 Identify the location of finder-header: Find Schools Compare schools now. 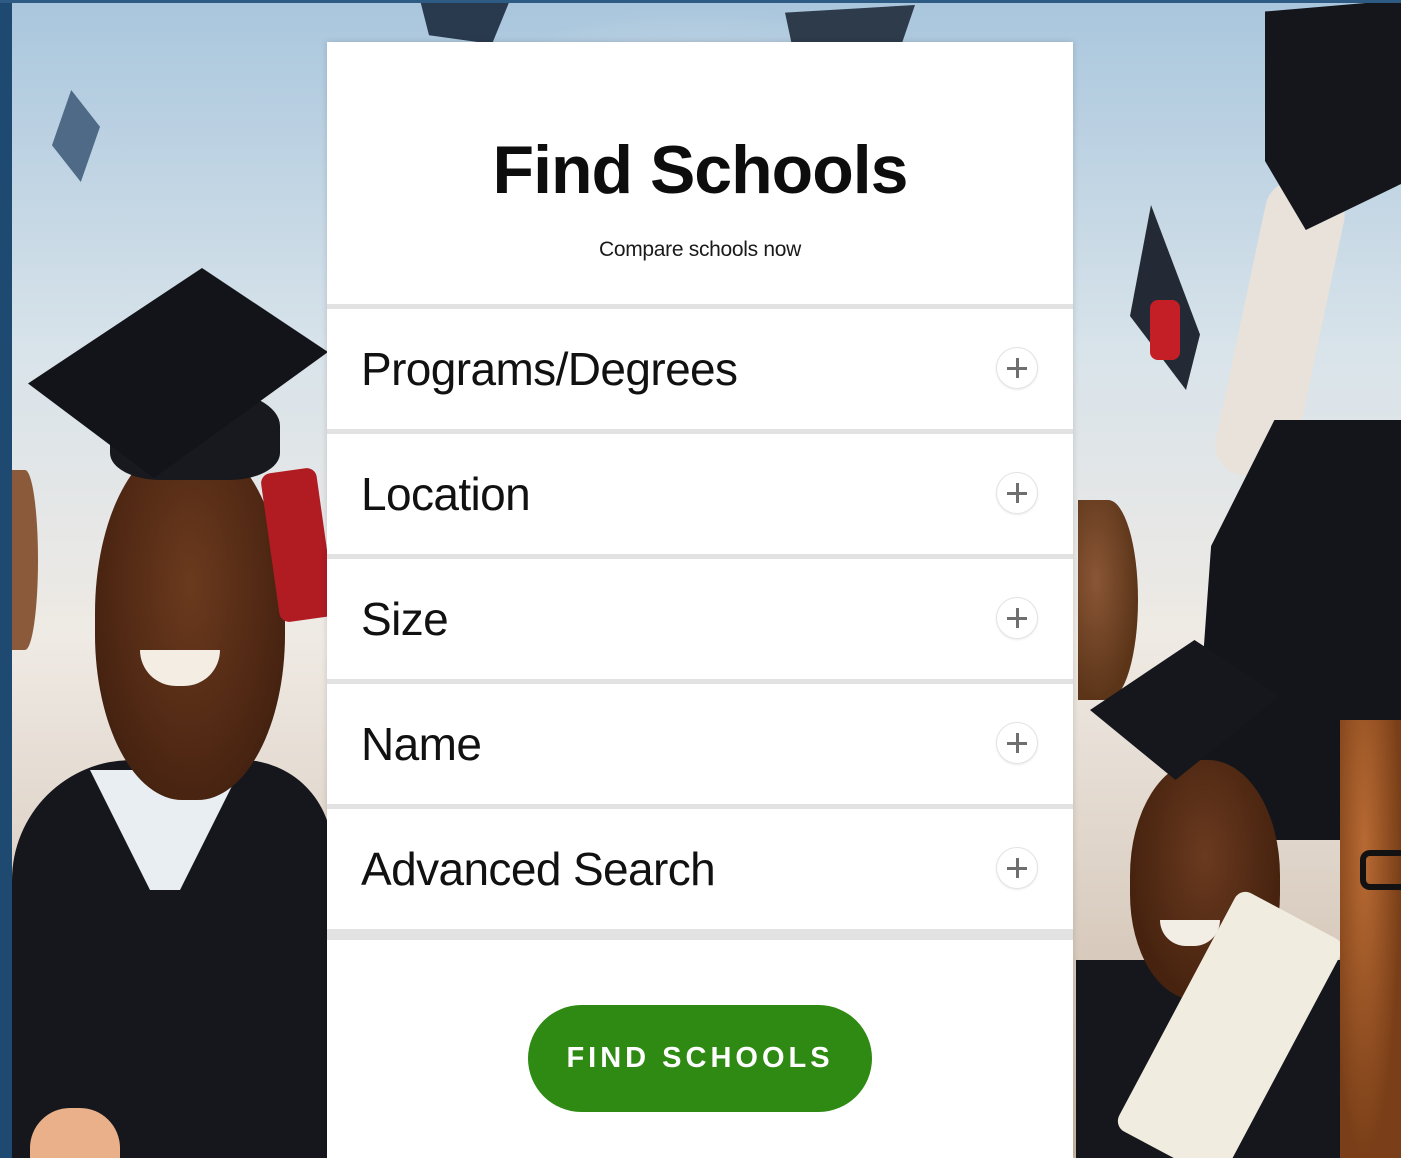
(700, 173).